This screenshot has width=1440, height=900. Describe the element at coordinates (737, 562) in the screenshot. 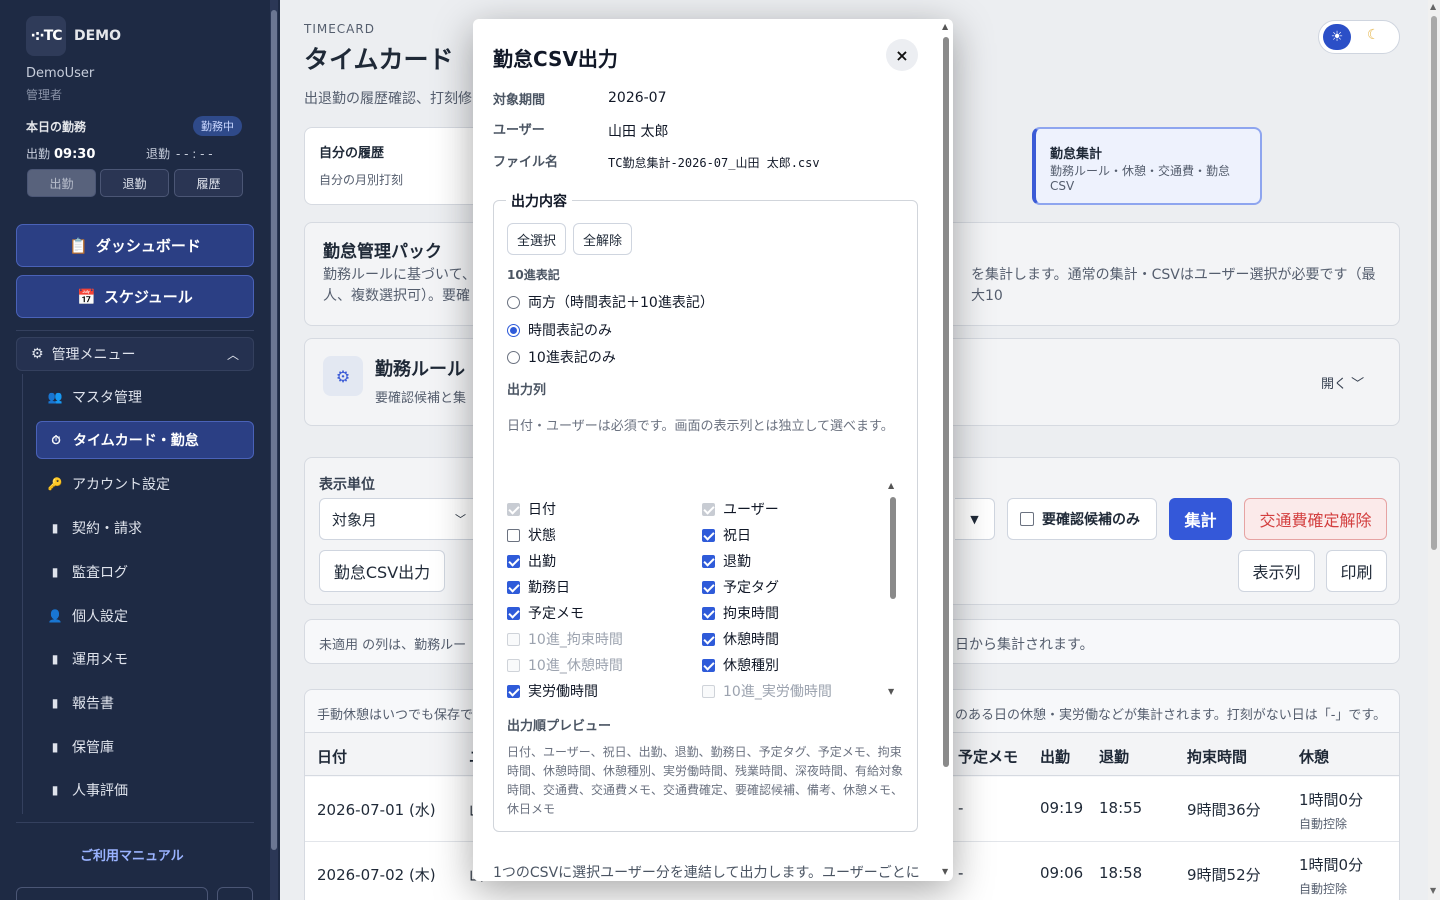

I see `column-option-label: 退勤` at that location.